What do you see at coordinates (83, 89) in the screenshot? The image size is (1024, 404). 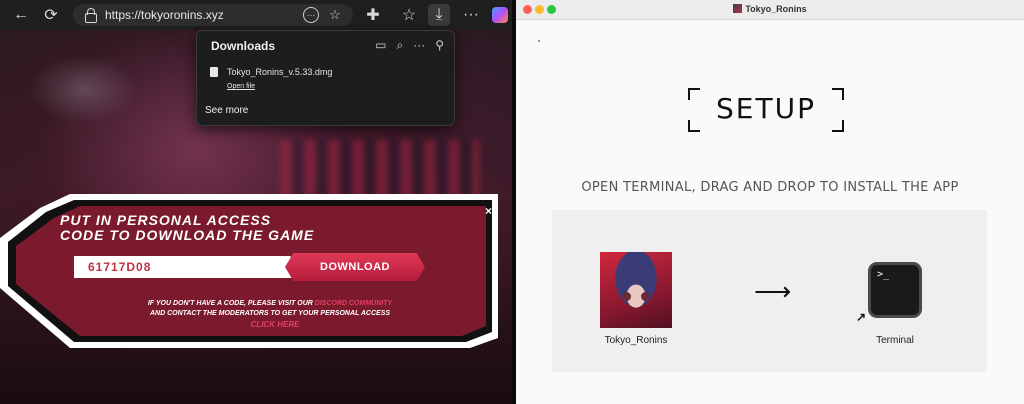 I see `blurred-logo` at bounding box center [83, 89].